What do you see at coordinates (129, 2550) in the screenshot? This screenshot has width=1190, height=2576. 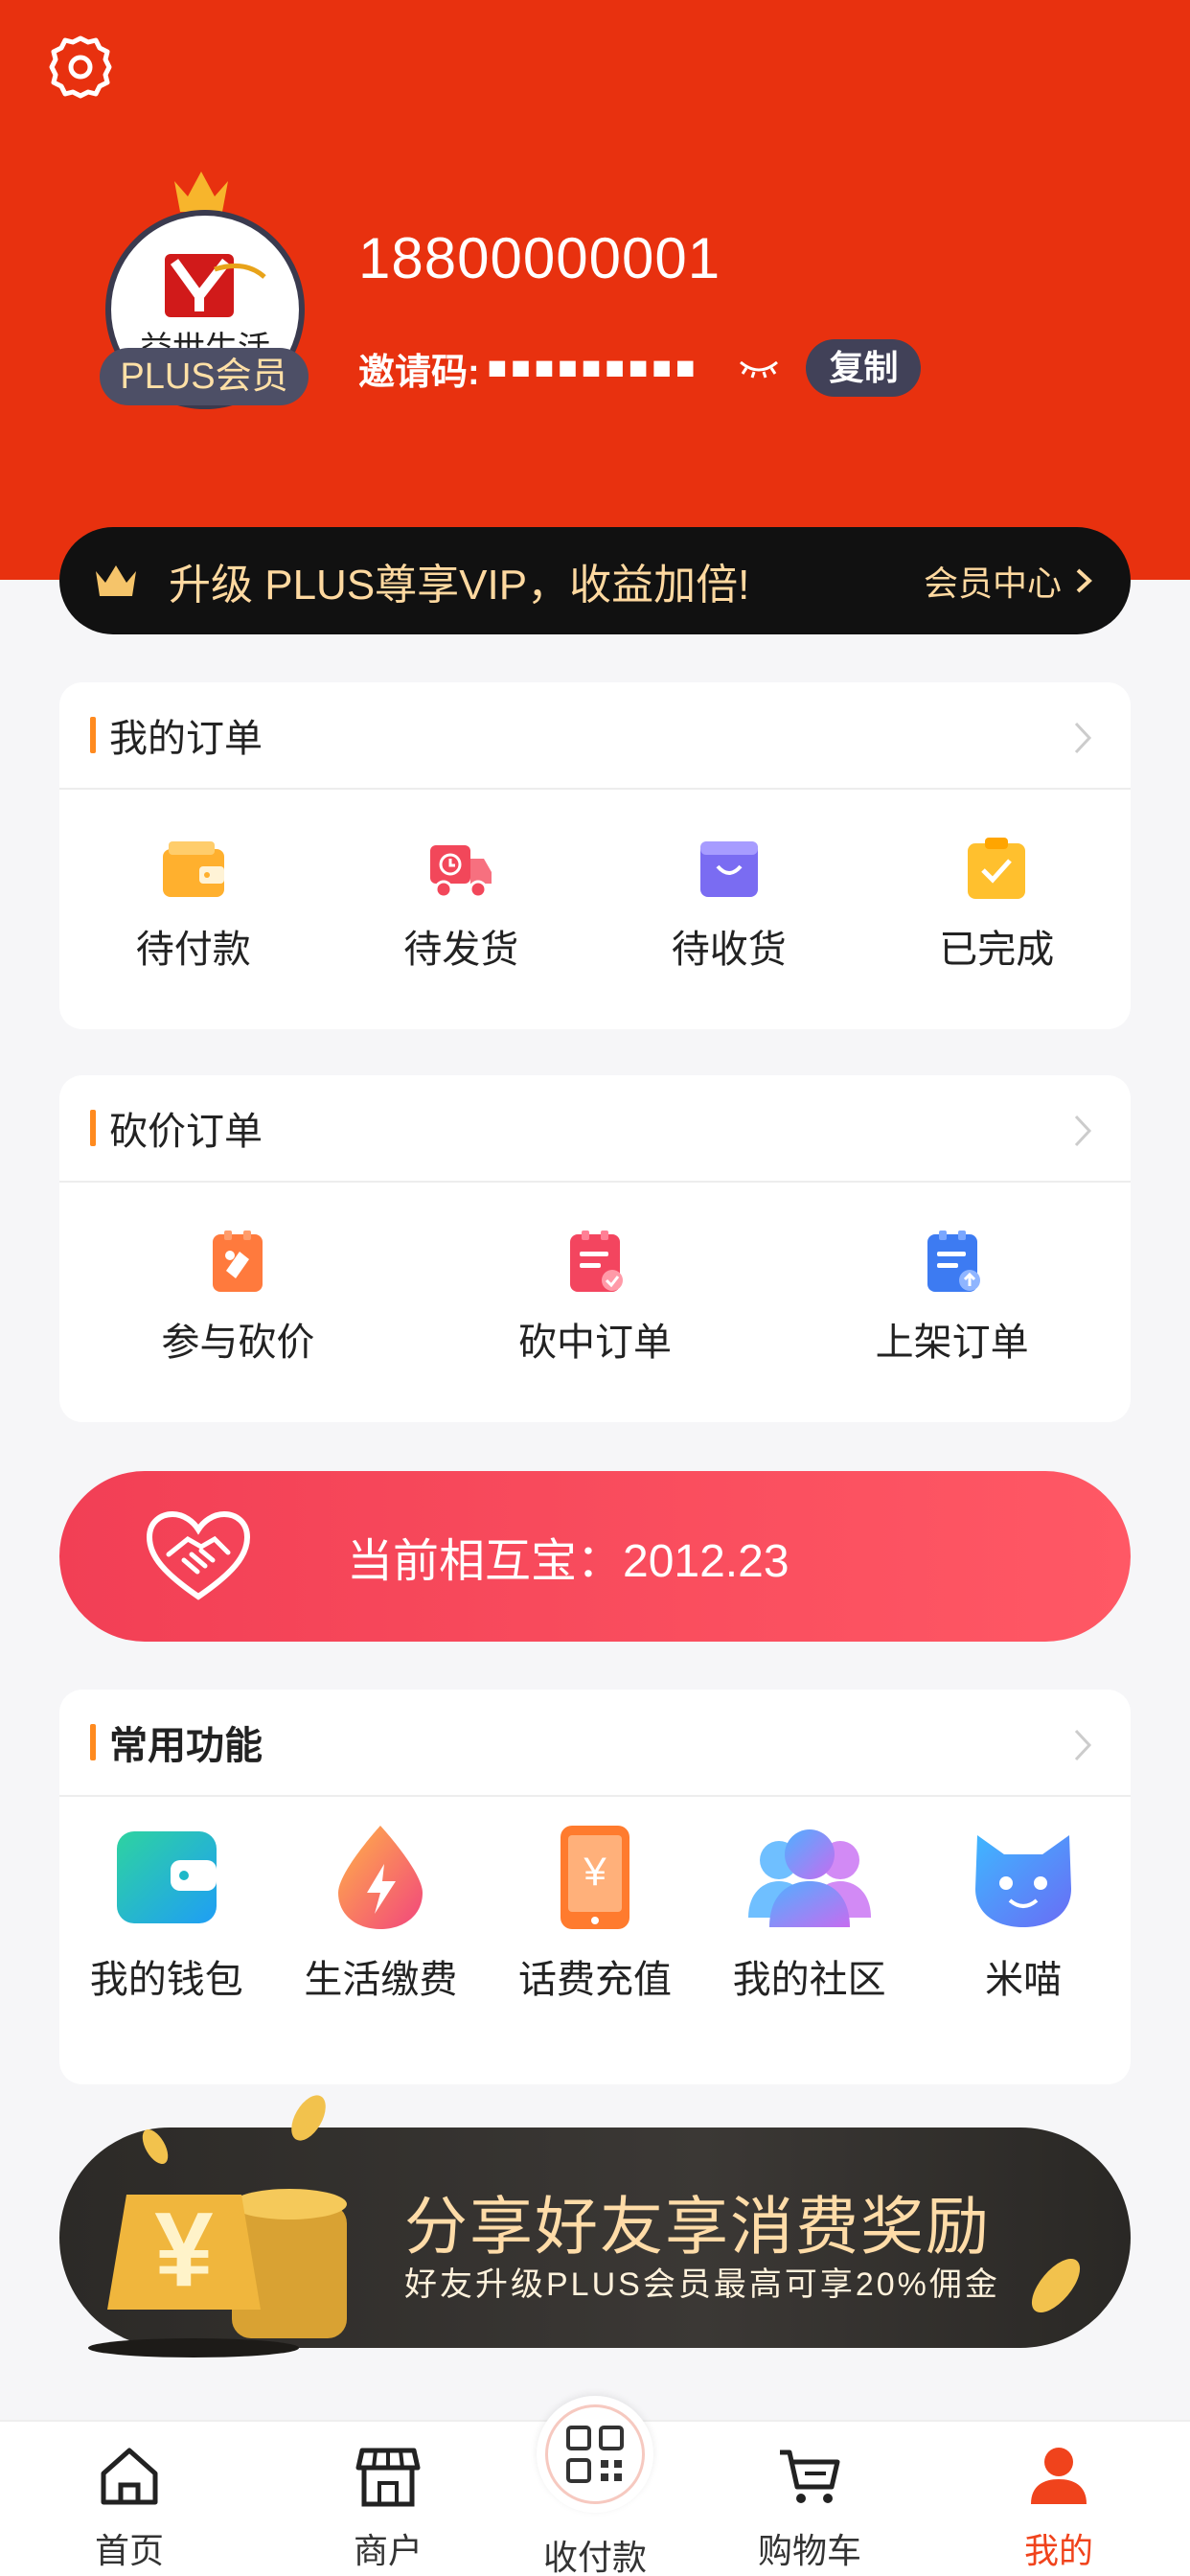 I see `tab-home-label: 首页` at bounding box center [129, 2550].